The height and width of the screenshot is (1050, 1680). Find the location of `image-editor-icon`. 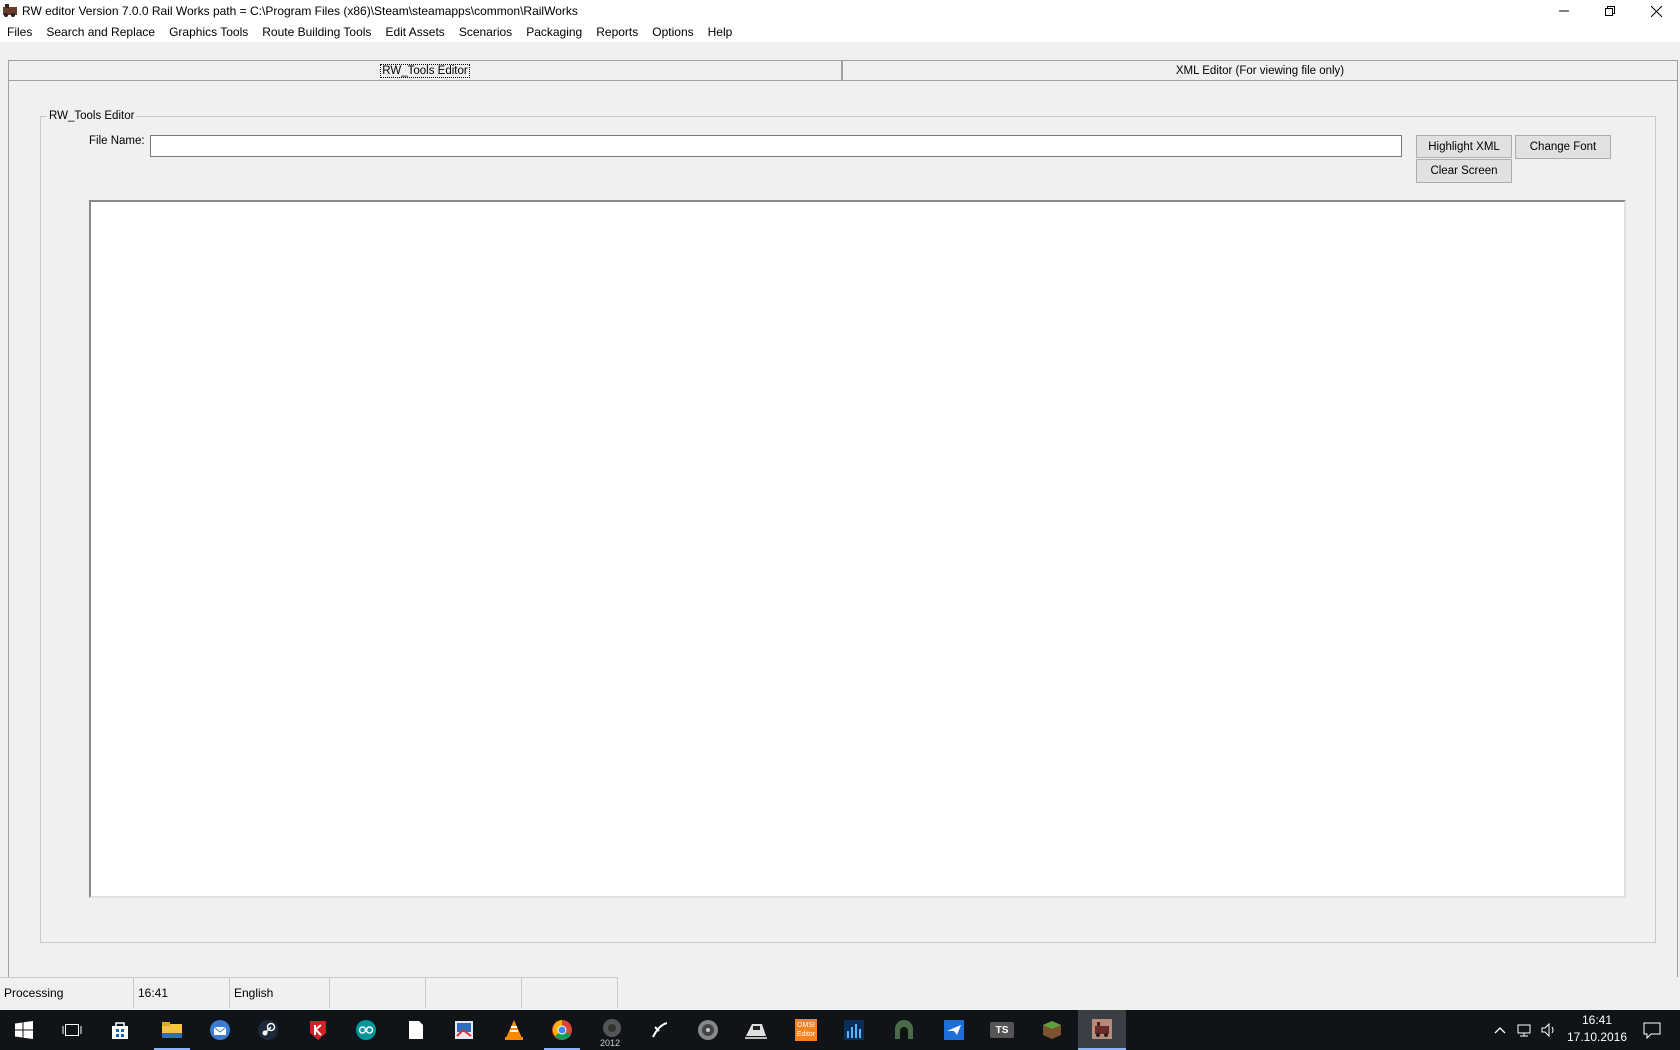

image-editor-icon is located at coordinates (464, 1030).